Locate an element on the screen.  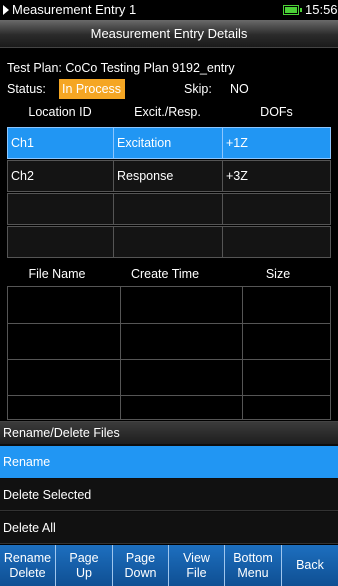
bottom-menu-button: Bottom Menu is located at coordinates (253, 565).